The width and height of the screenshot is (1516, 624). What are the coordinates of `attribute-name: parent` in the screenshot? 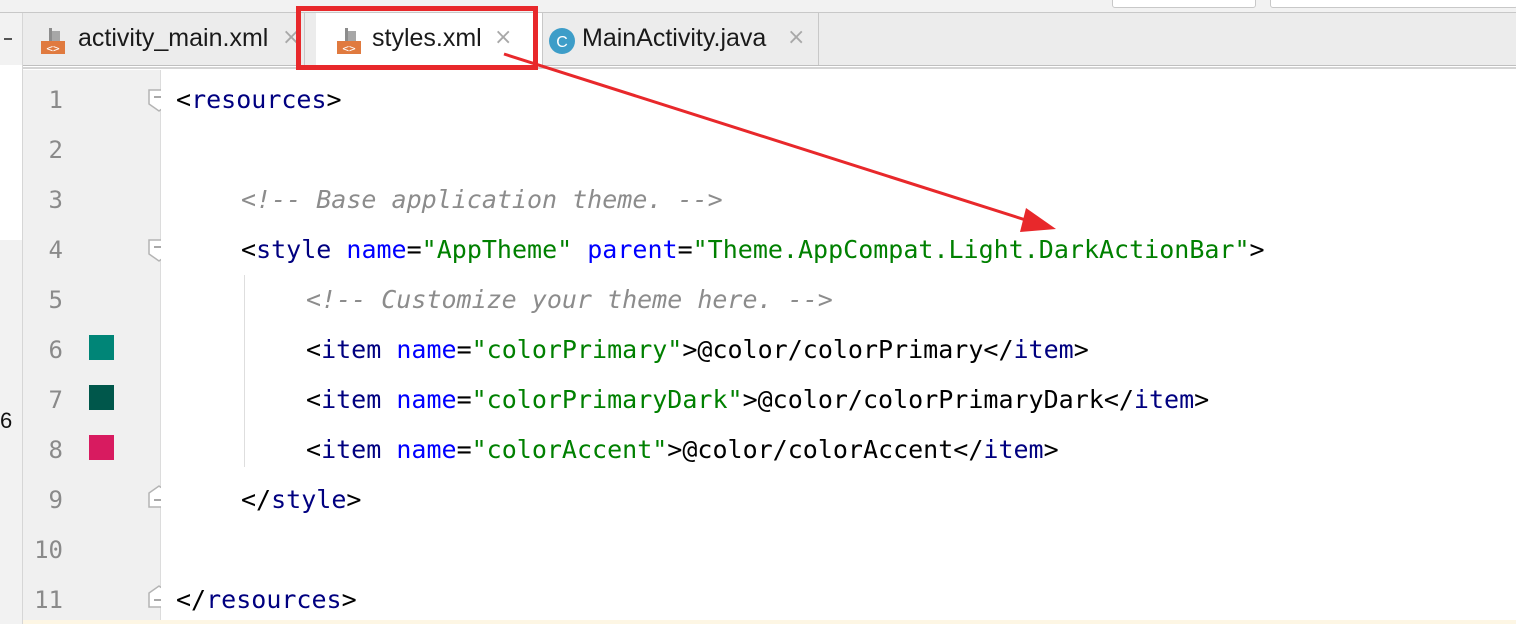 It's located at (632, 249).